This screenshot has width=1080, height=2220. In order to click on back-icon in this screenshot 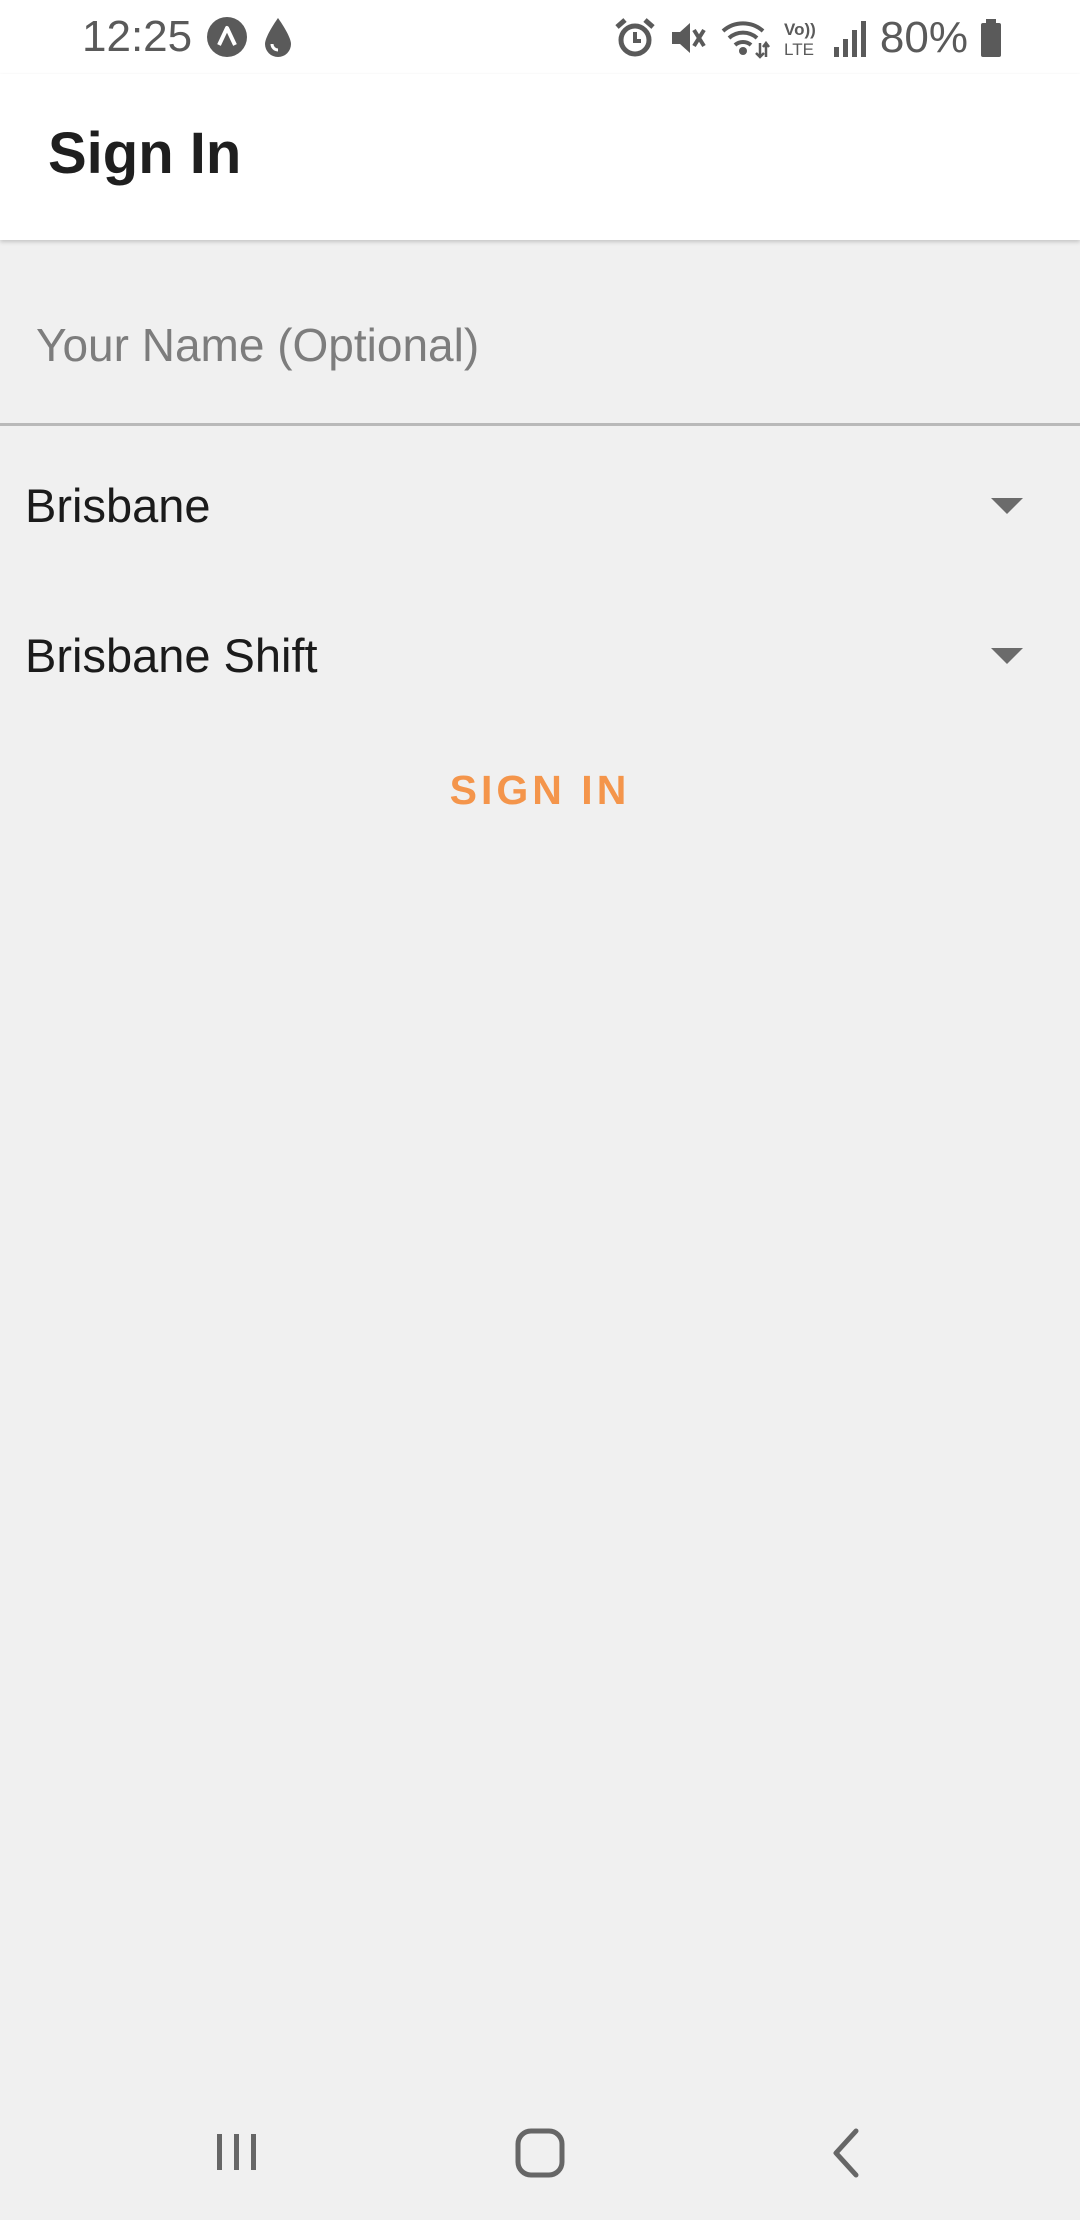, I will do `click(848, 2153)`.